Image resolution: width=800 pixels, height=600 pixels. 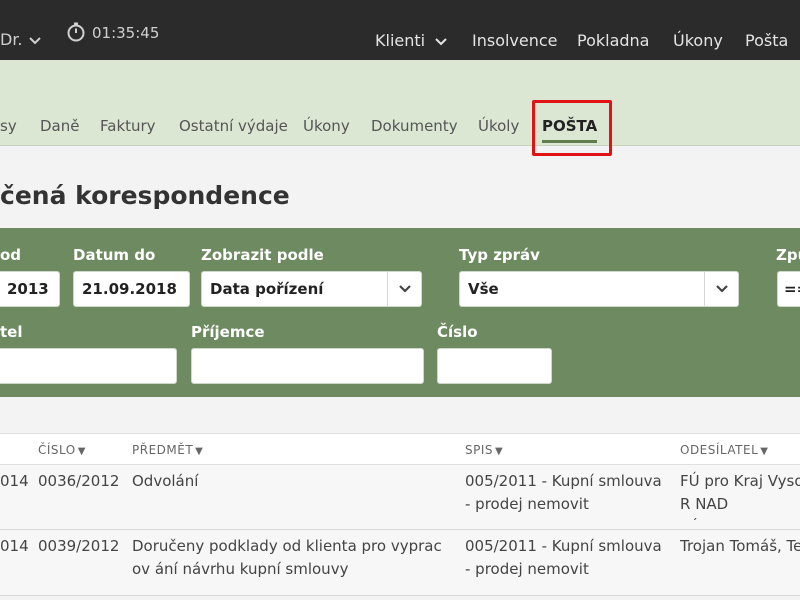 I want to click on sender-input, so click(x=88, y=366).